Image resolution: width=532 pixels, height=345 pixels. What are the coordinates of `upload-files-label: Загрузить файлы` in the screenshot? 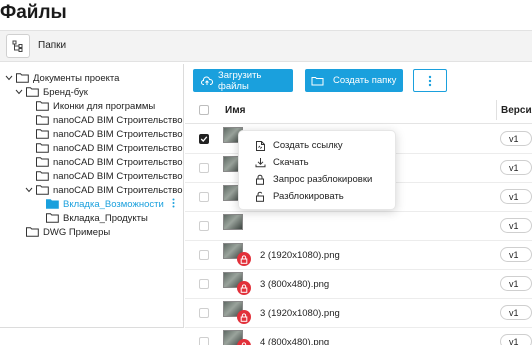 It's located at (240, 80).